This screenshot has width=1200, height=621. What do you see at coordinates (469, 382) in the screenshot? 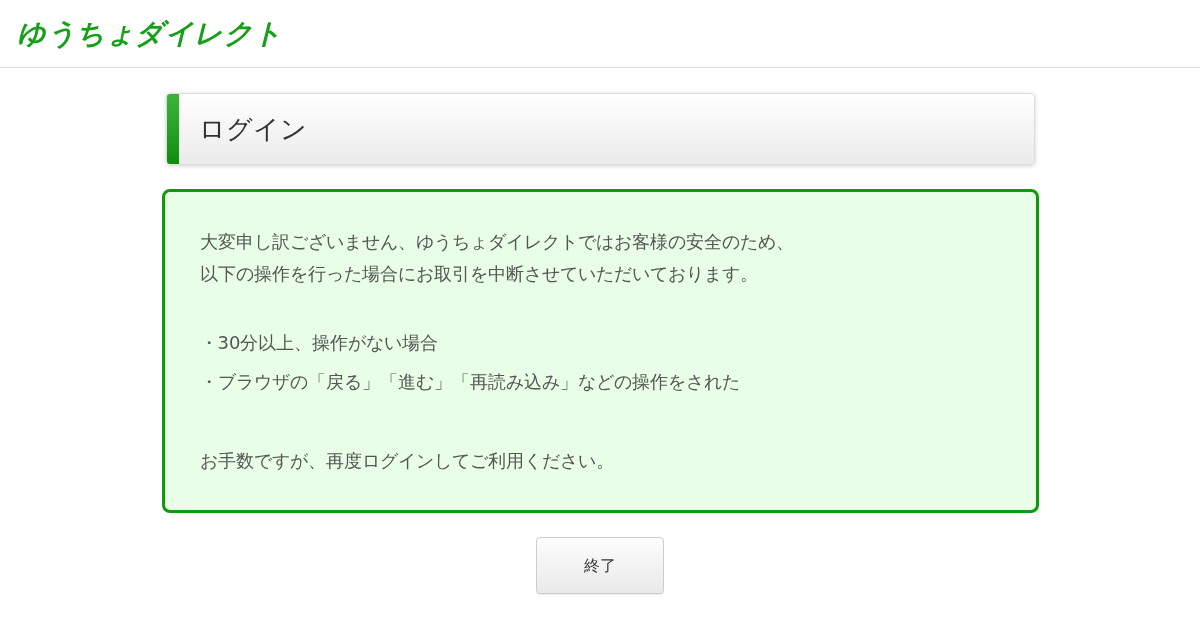
I see `condition-item: ・ブラウザの「戻る」「進む」「再読み込み」などの操作をされた` at bounding box center [469, 382].